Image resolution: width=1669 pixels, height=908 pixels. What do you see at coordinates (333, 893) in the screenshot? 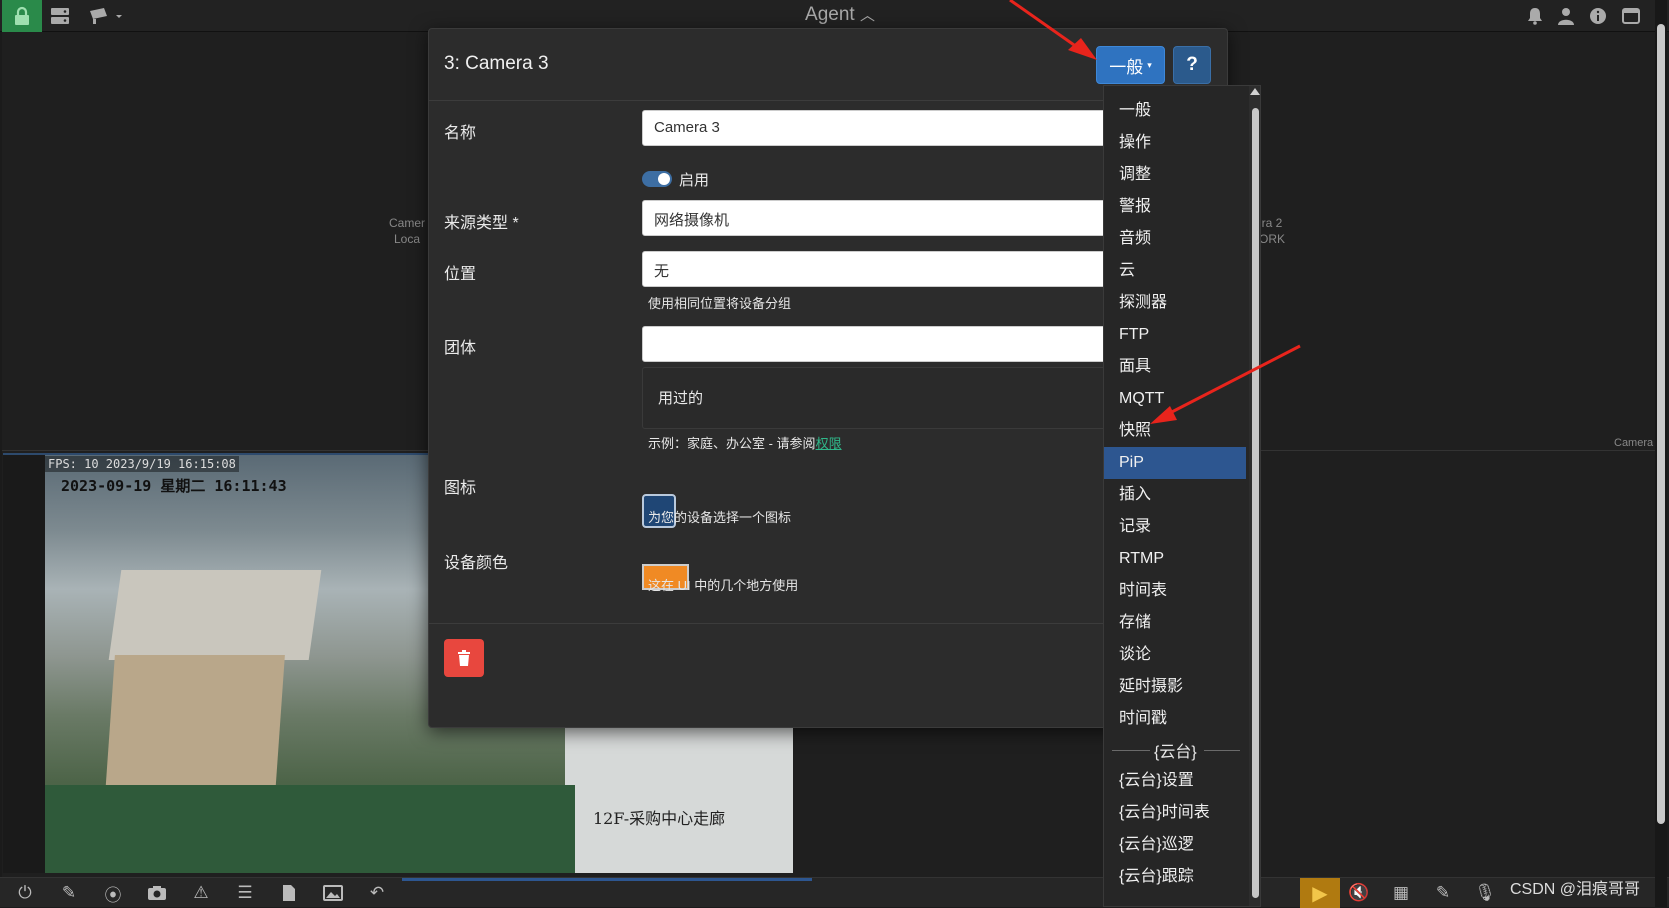
I see `image-icon` at bounding box center [333, 893].